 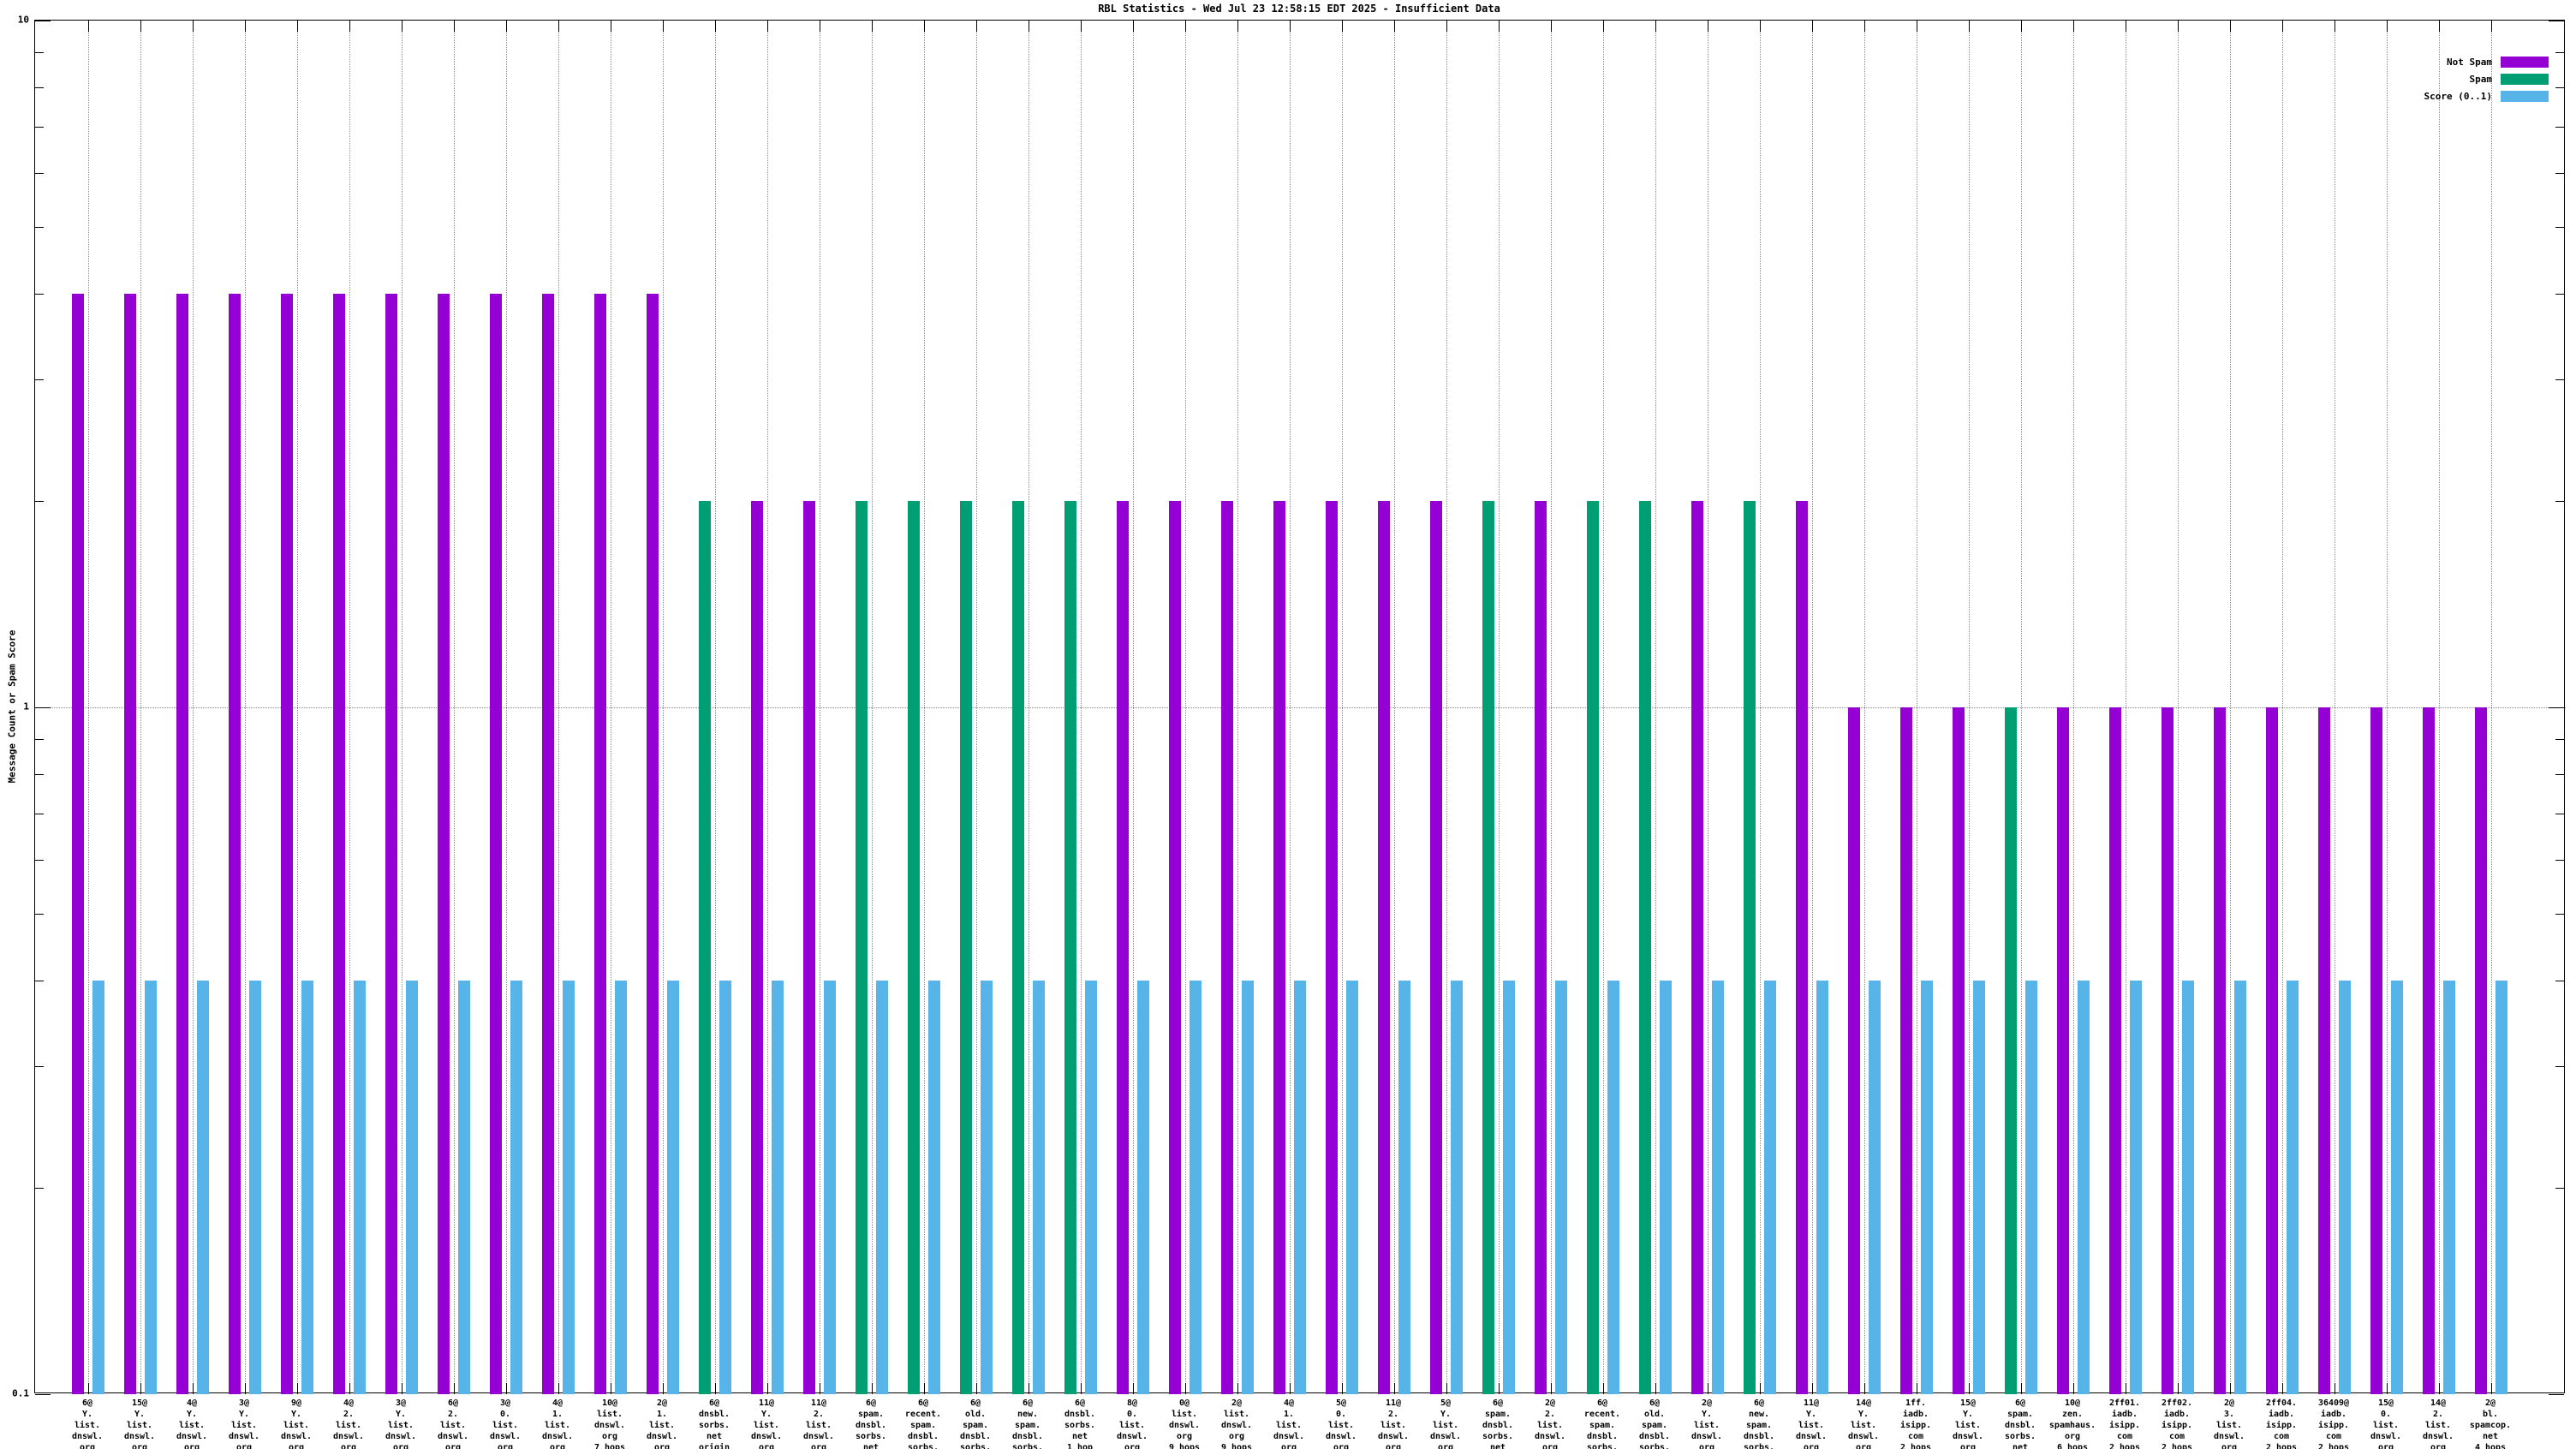 I want to click on x-tick-label: 3@Y.list.dnswl.org7 hops, so click(x=244, y=1423).